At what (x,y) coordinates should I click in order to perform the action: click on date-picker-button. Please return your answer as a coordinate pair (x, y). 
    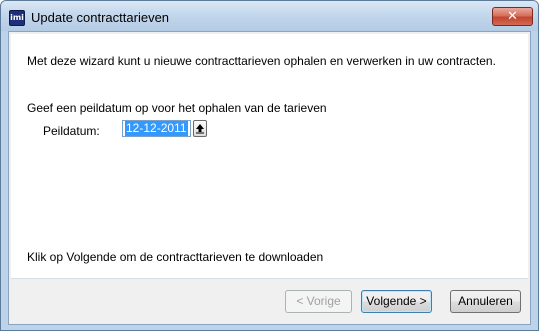
    Looking at the image, I should click on (200, 128).